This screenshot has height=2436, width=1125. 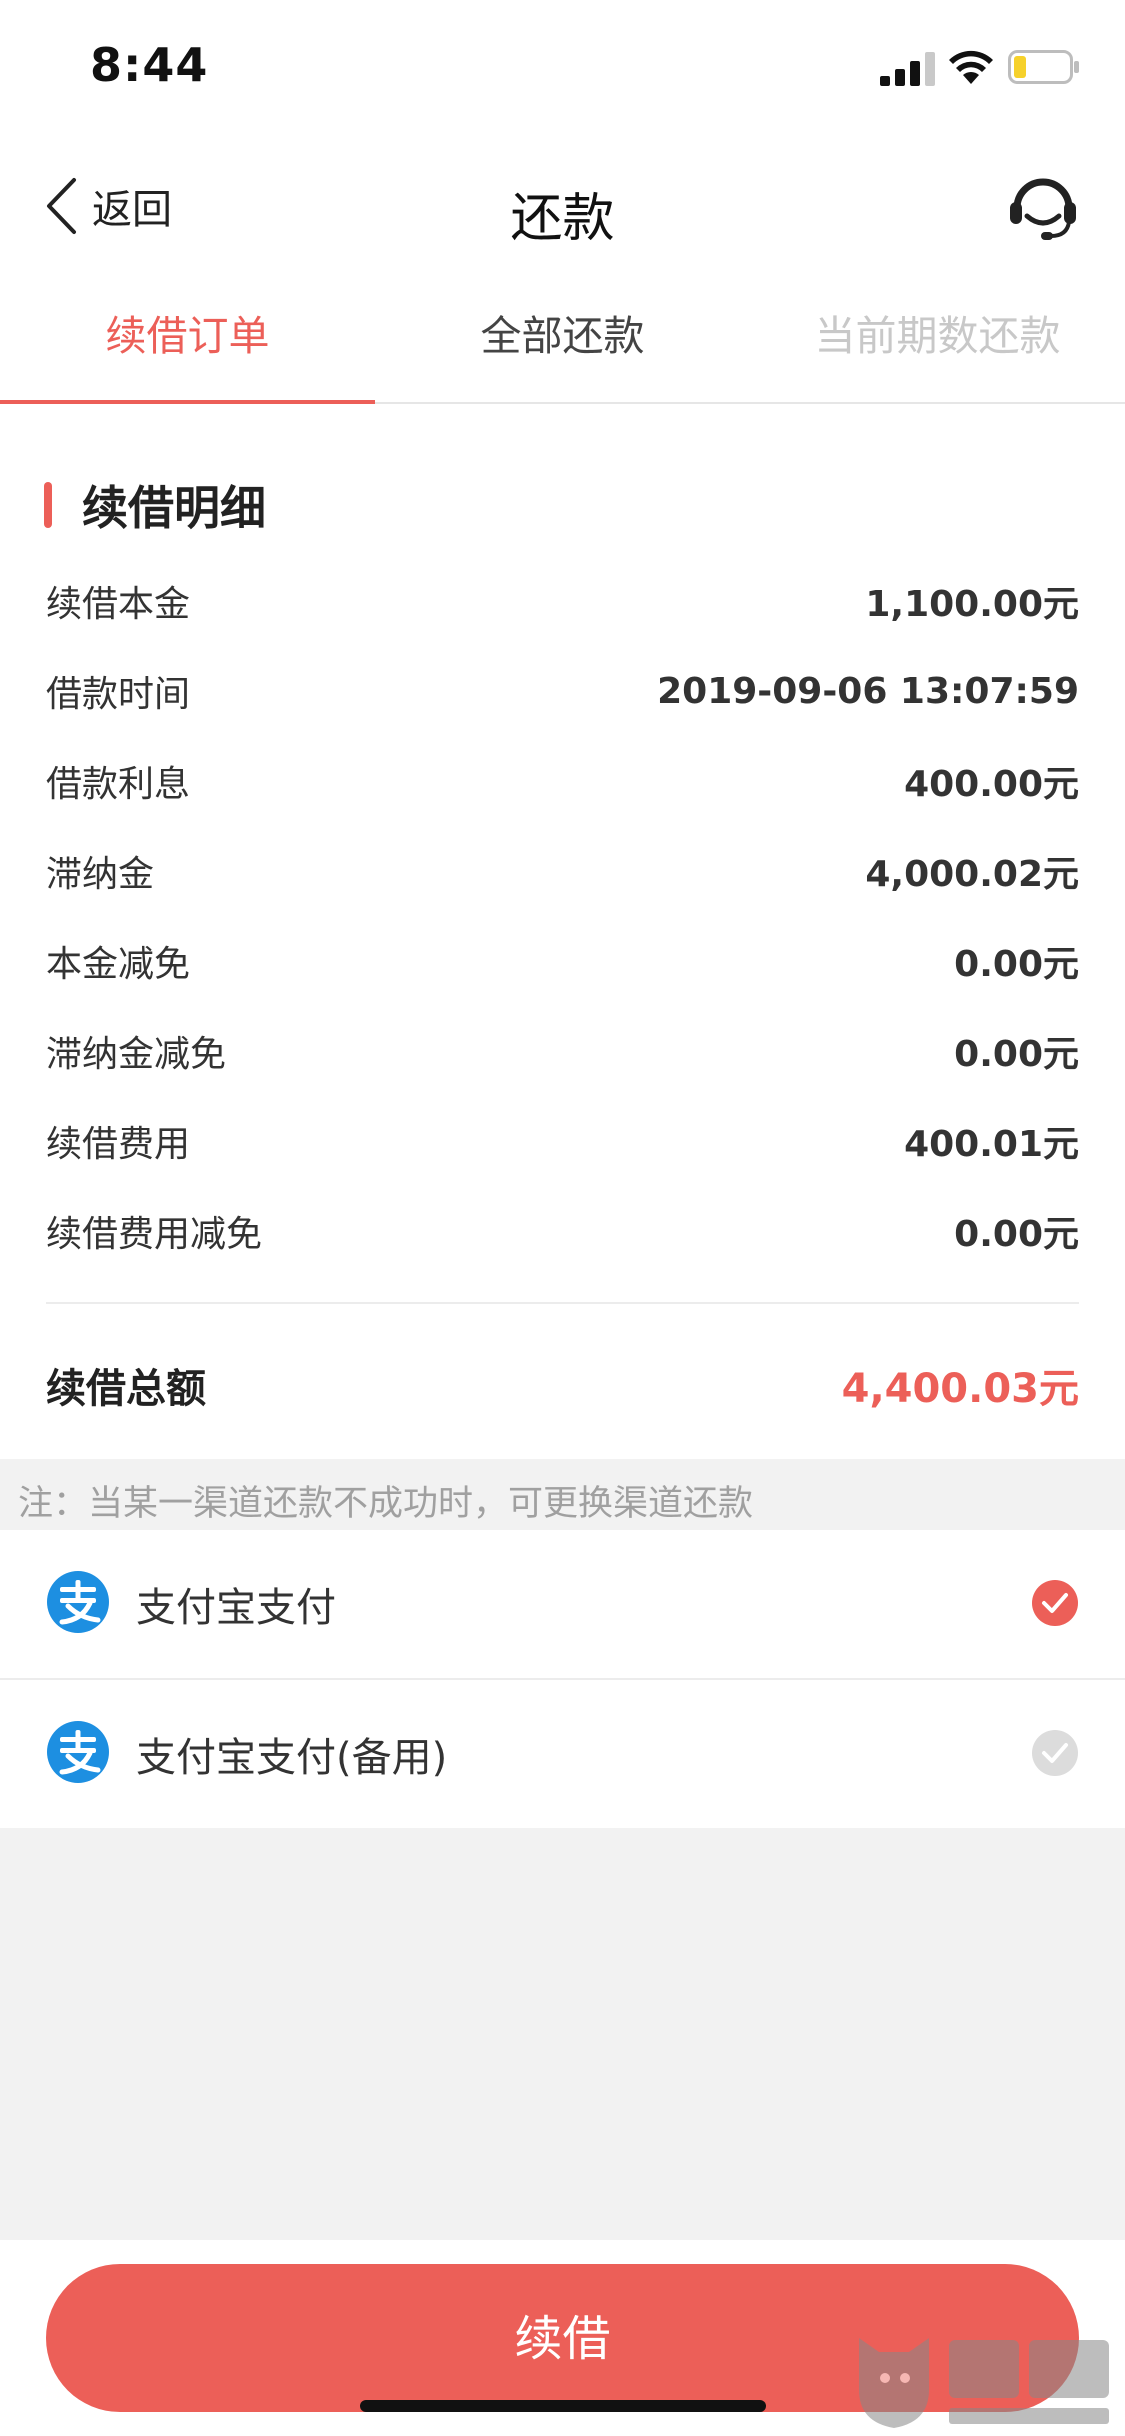 What do you see at coordinates (562, 1604) in the screenshot?
I see `payment-option-alipay: 支付宝支付` at bounding box center [562, 1604].